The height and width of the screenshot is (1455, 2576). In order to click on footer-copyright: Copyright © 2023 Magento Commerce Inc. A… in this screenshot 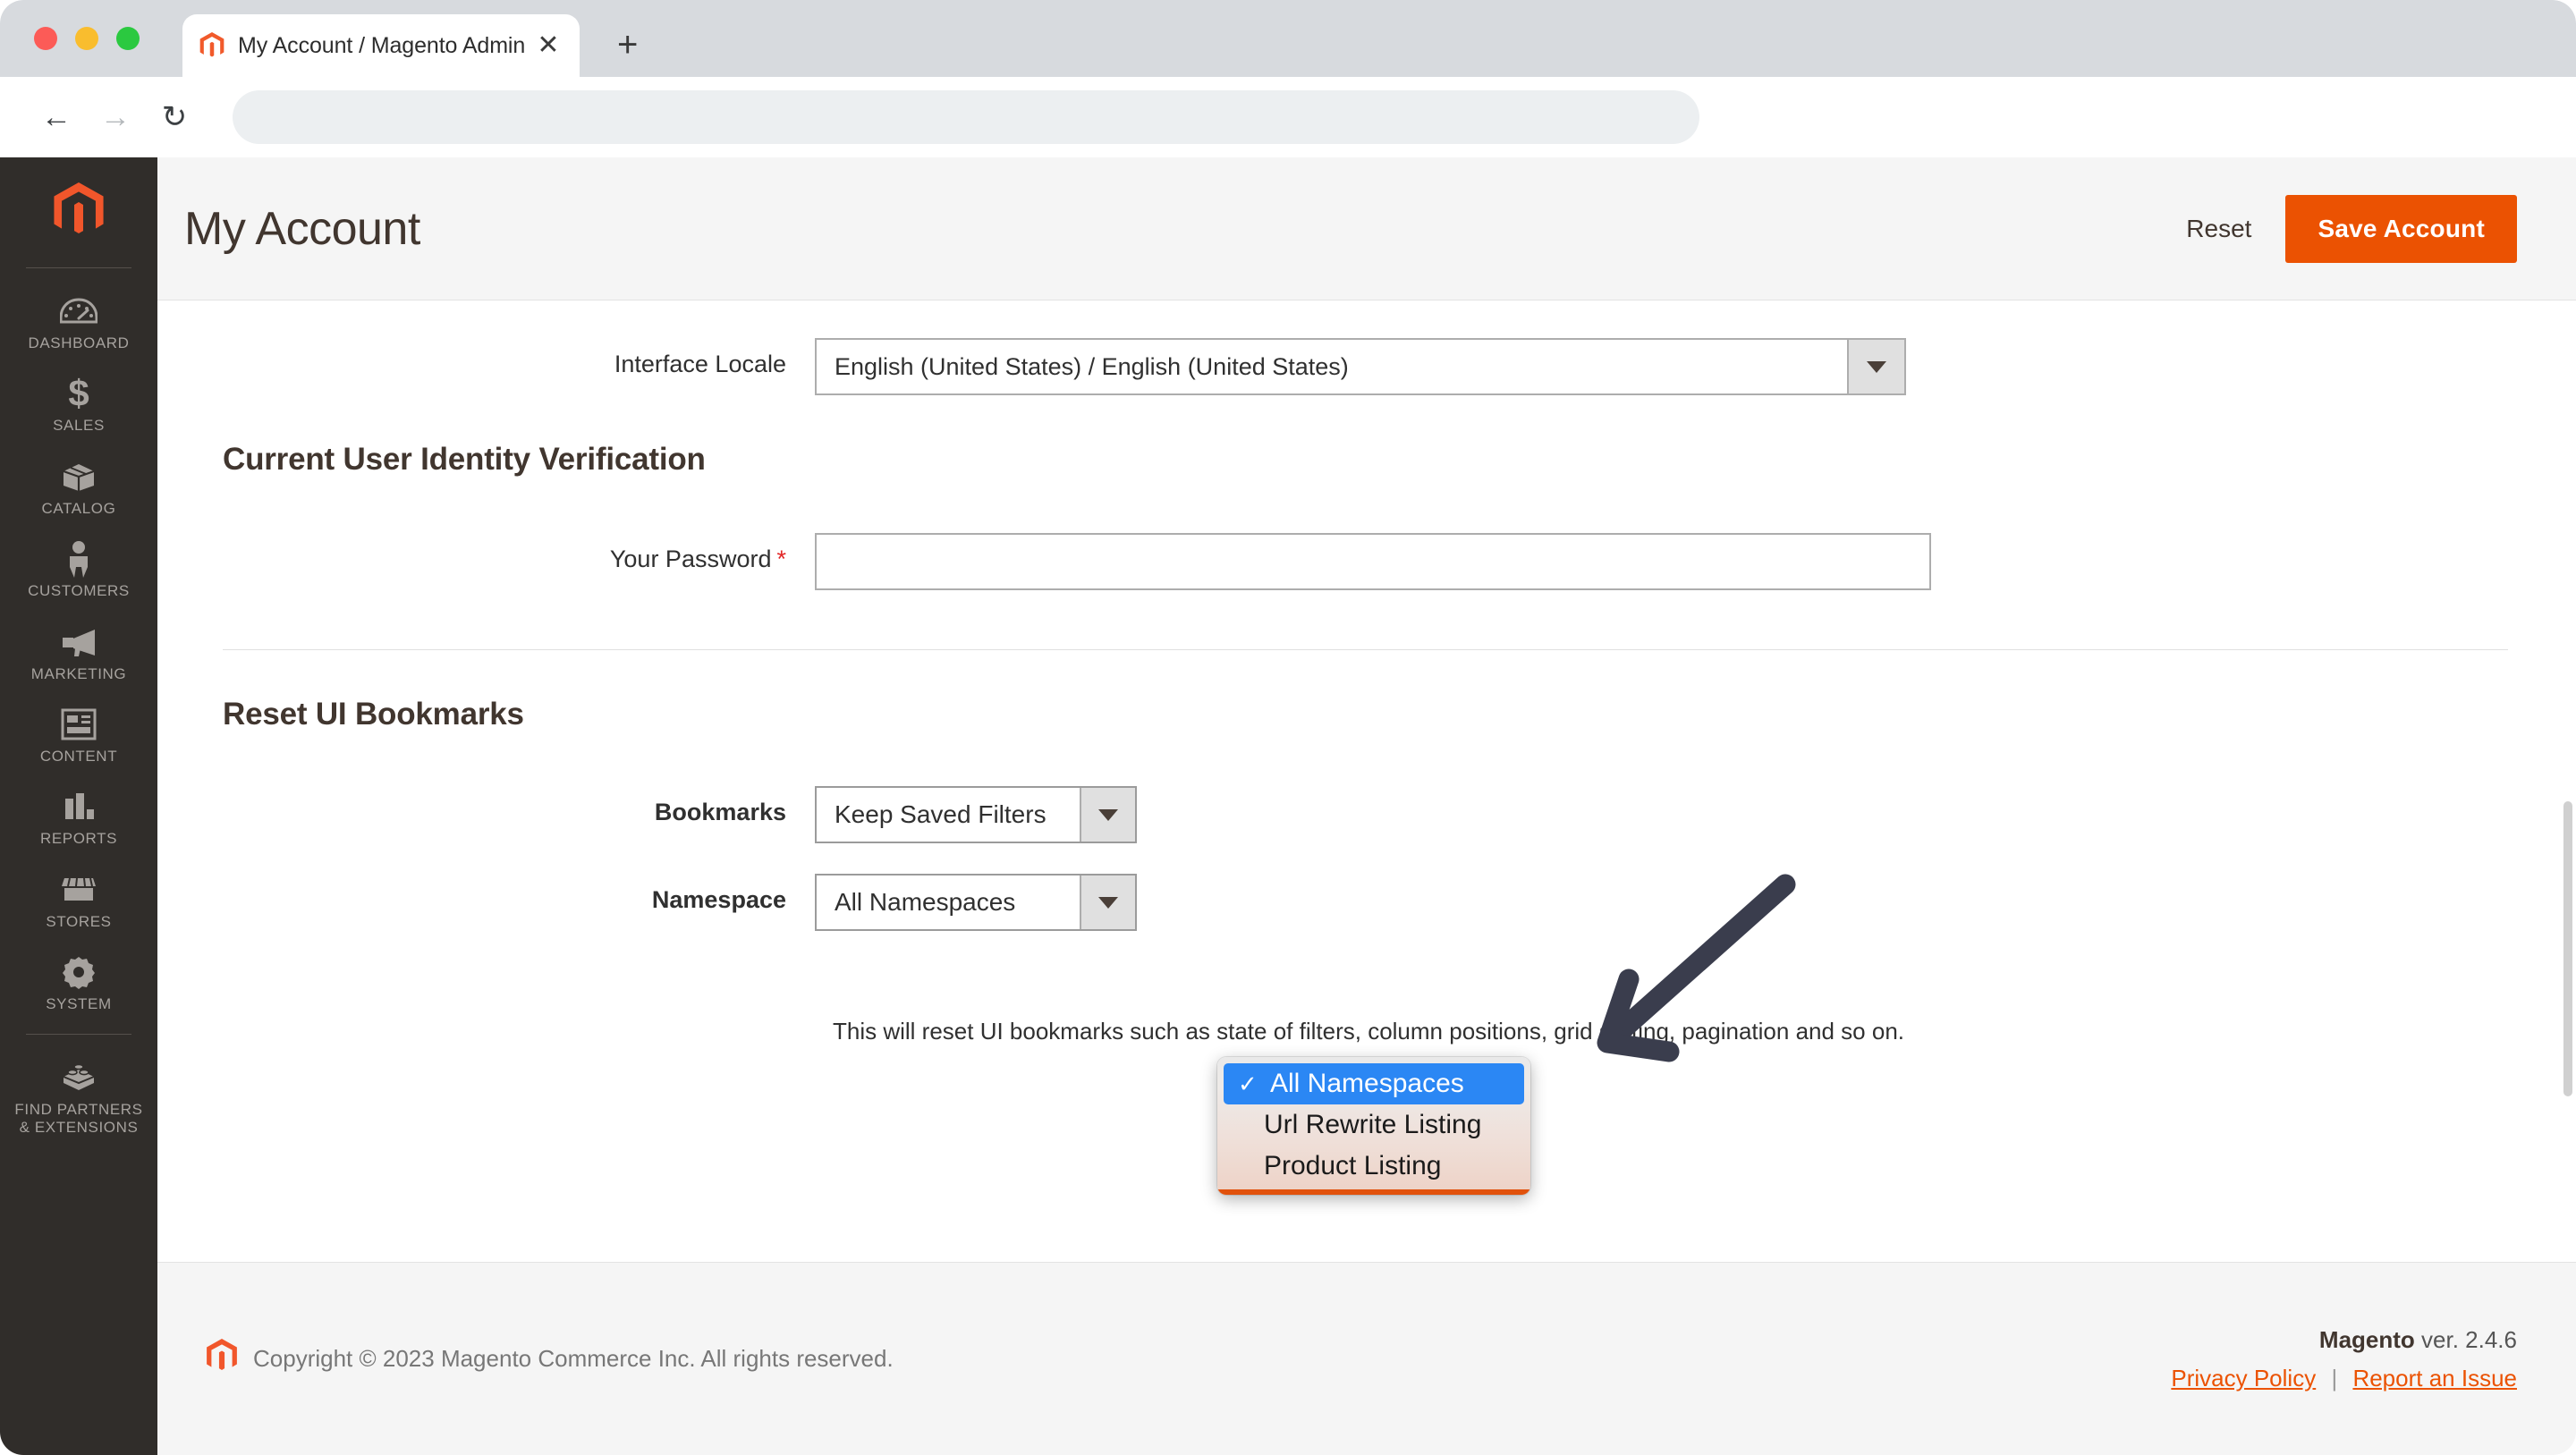, I will do `click(550, 1359)`.